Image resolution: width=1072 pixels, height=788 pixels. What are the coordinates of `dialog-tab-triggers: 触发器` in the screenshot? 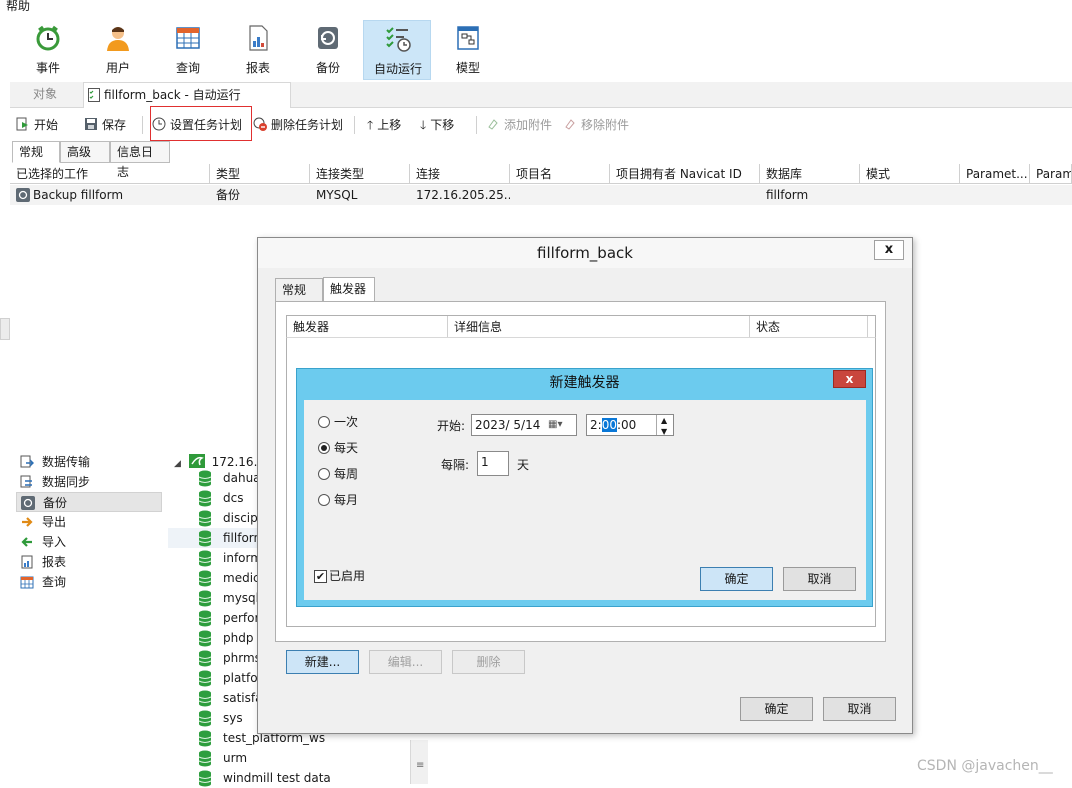 It's located at (349, 290).